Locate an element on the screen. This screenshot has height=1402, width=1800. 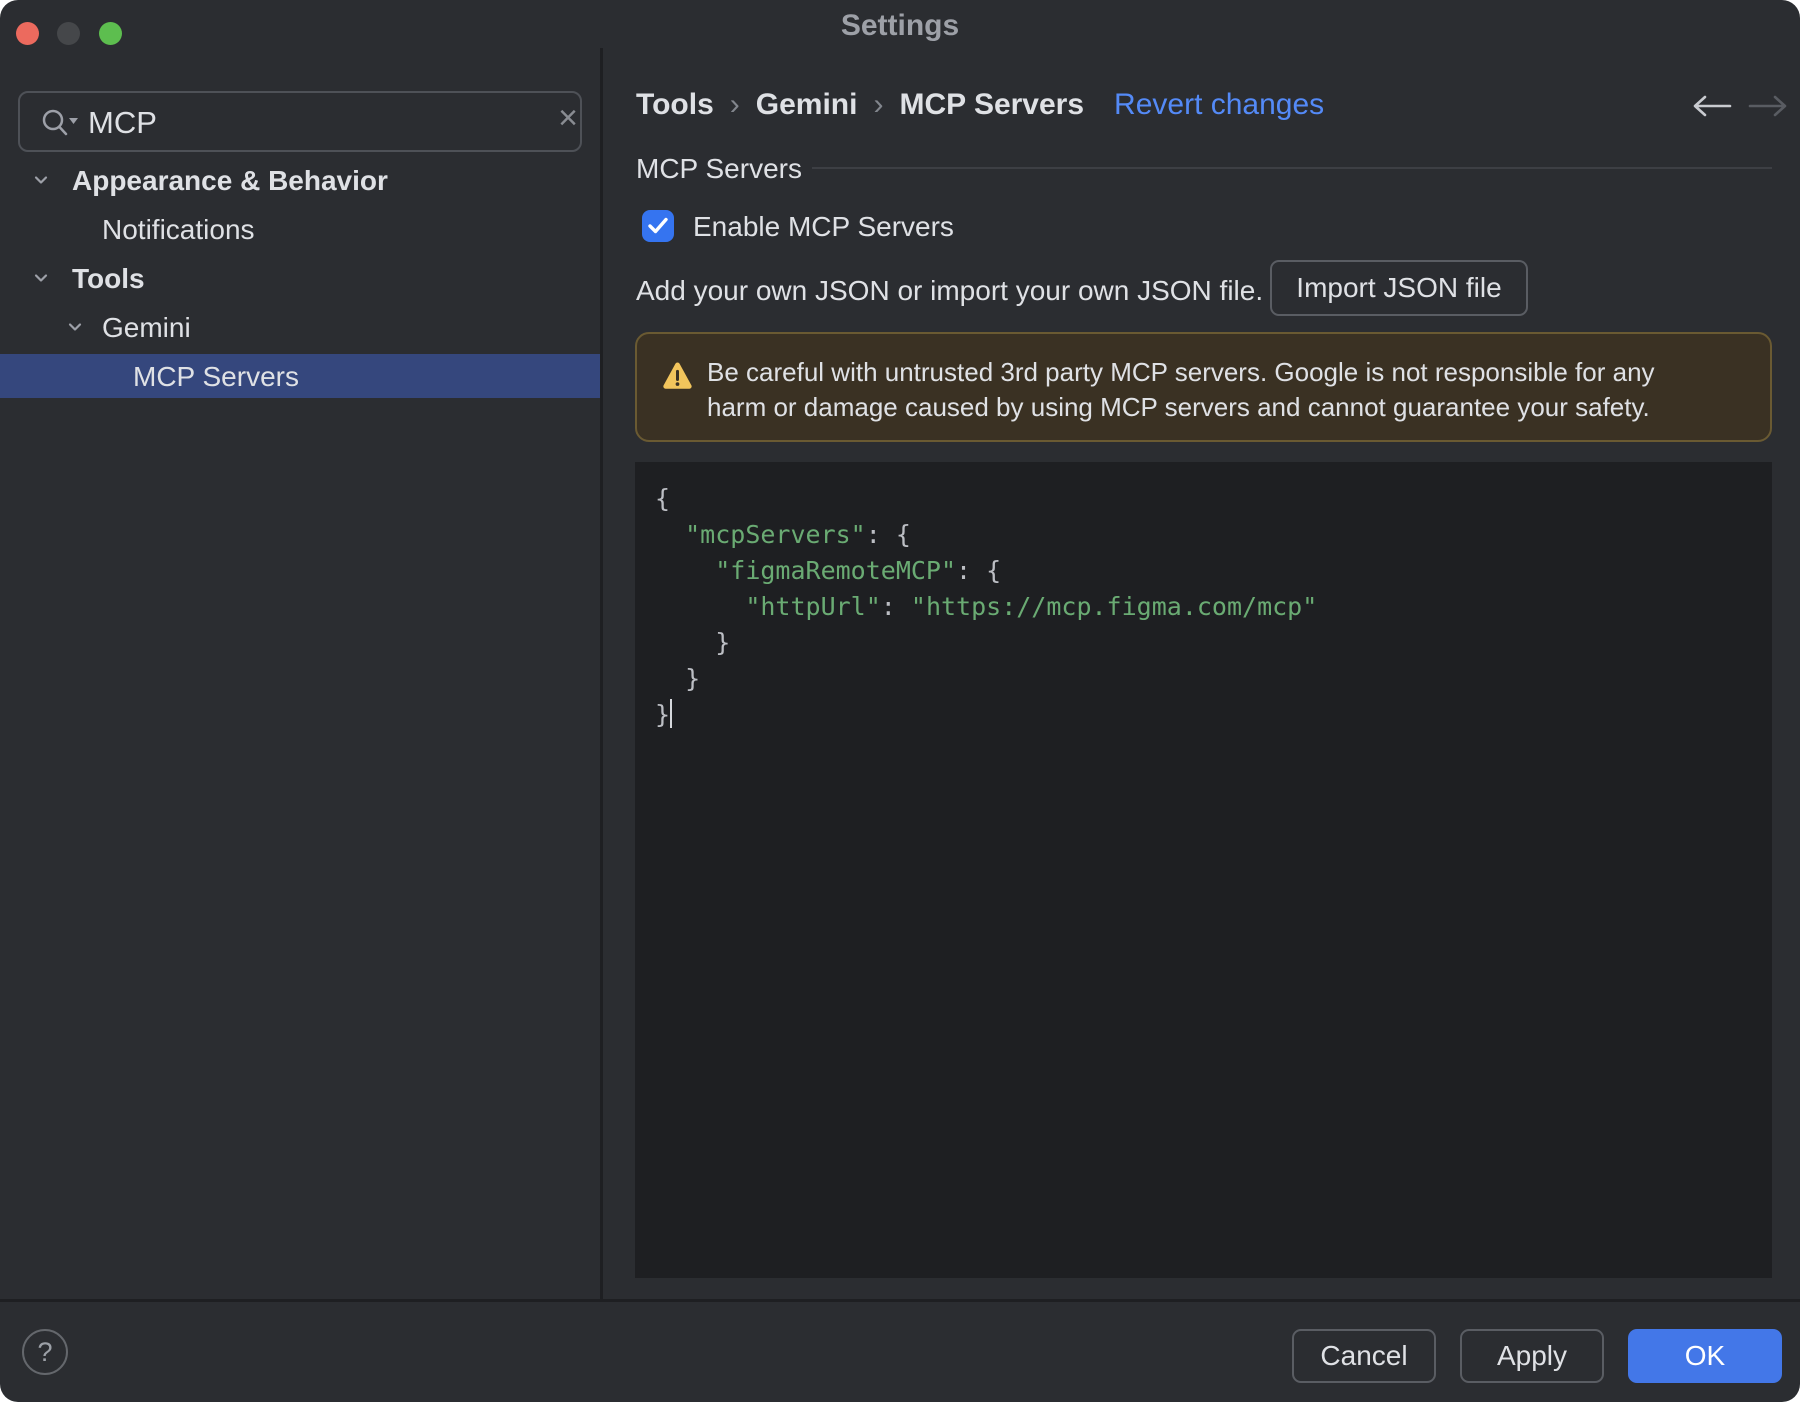
window-title: Settings is located at coordinates (900, 25).